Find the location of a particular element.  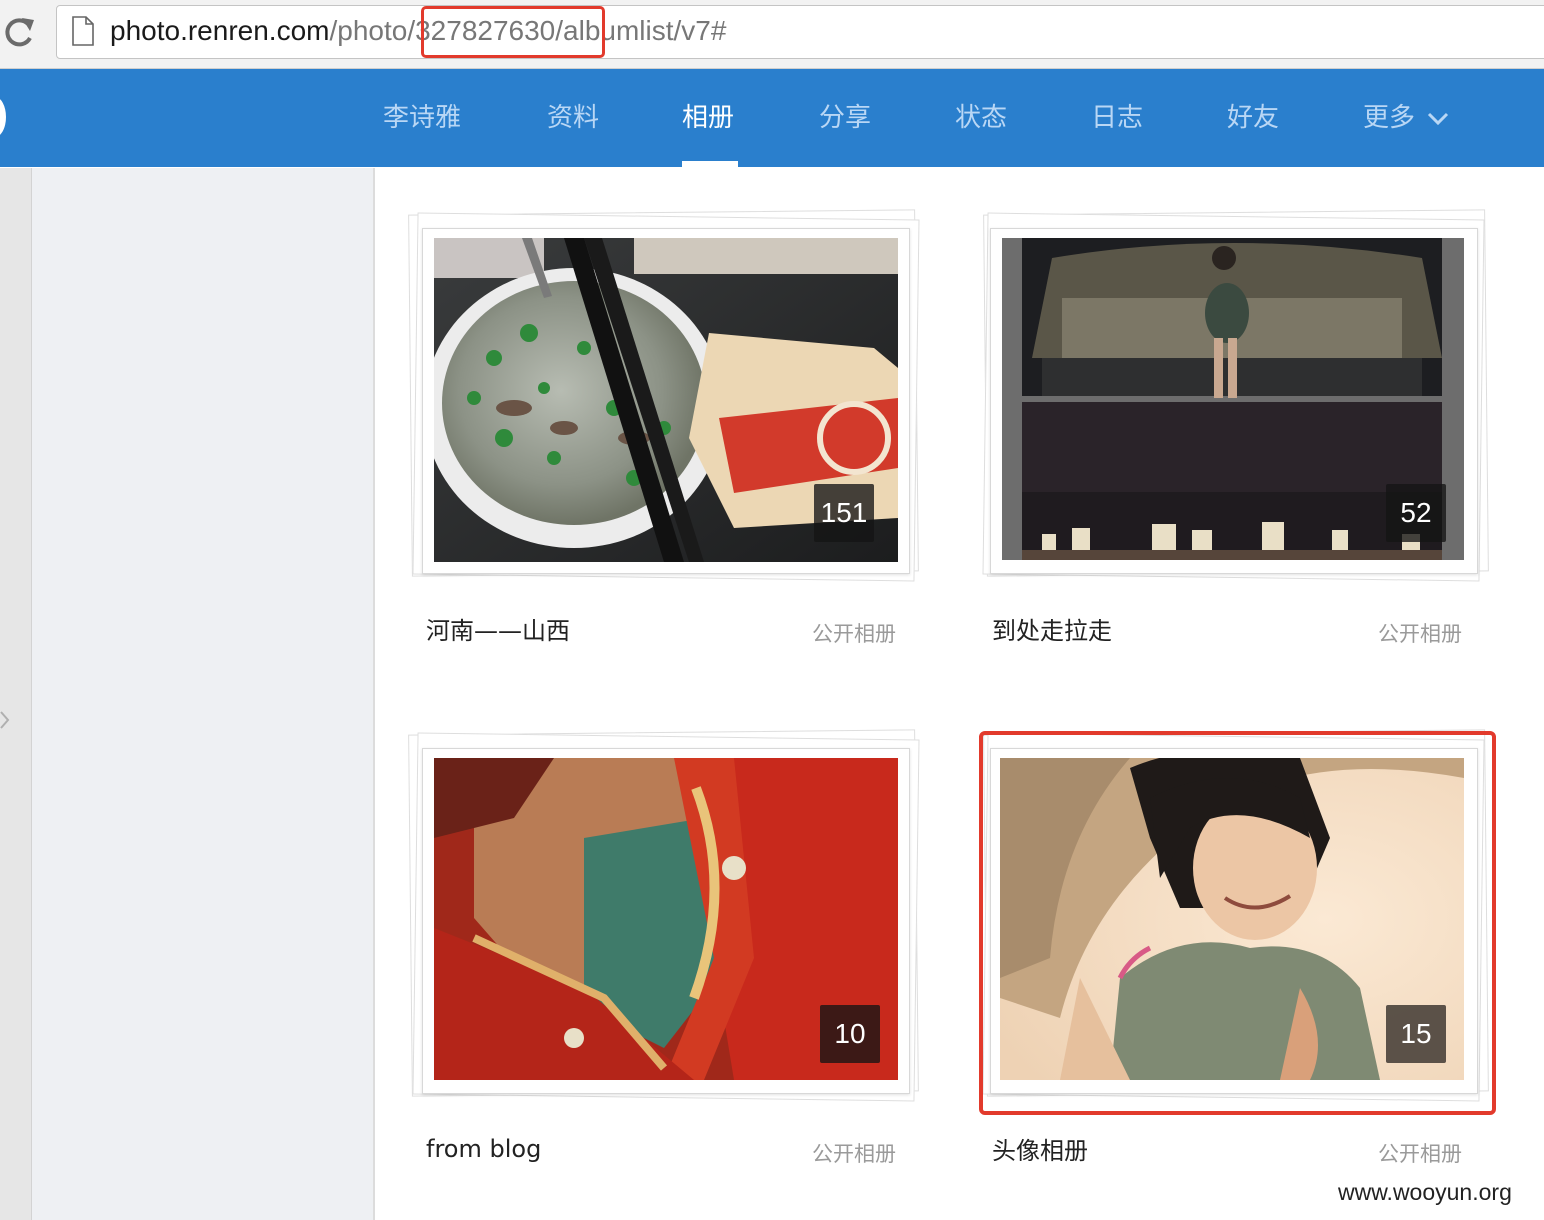

nav-item-blog: 日志 is located at coordinates (1117, 118).